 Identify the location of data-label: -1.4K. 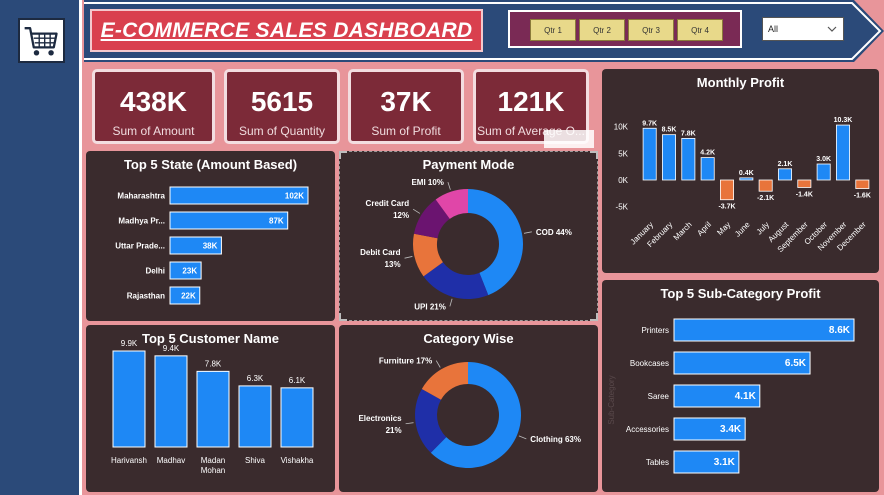
(804, 194).